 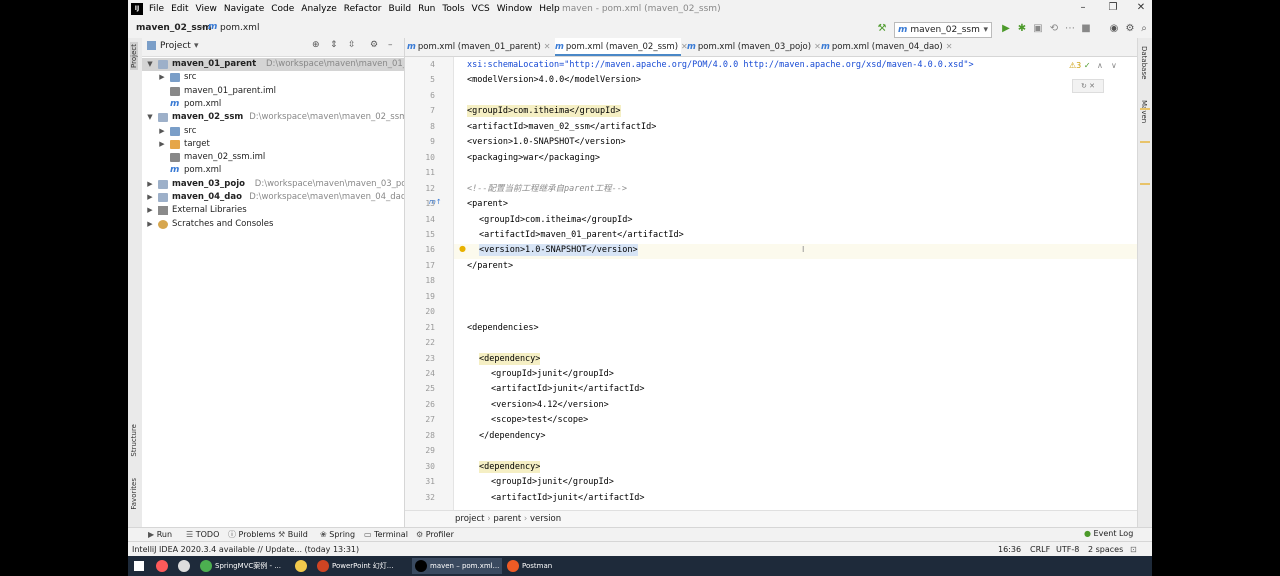 What do you see at coordinates (273, 144) in the screenshot?
I see `tree-item: ▶ target` at bounding box center [273, 144].